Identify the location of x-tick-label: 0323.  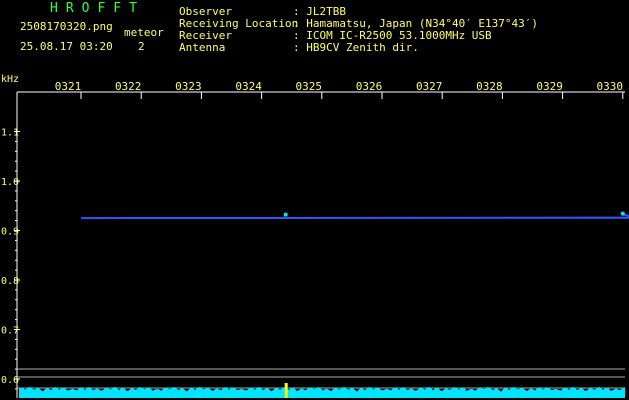
(188, 86).